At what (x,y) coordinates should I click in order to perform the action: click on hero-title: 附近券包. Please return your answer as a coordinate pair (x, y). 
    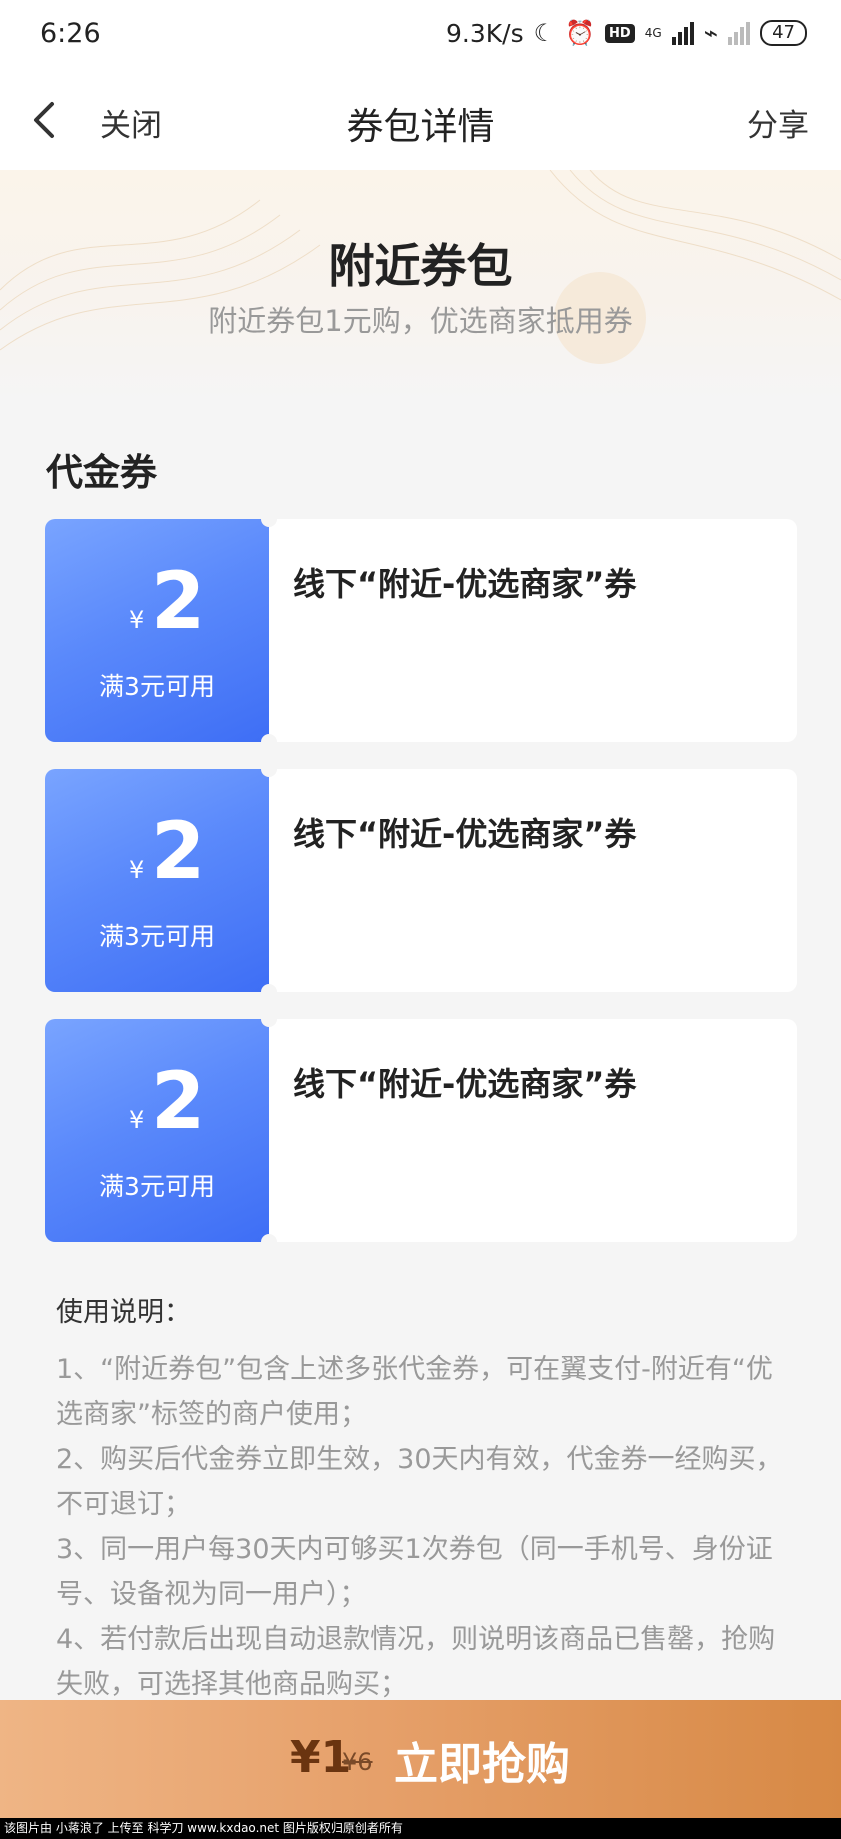
    Looking at the image, I should click on (420, 266).